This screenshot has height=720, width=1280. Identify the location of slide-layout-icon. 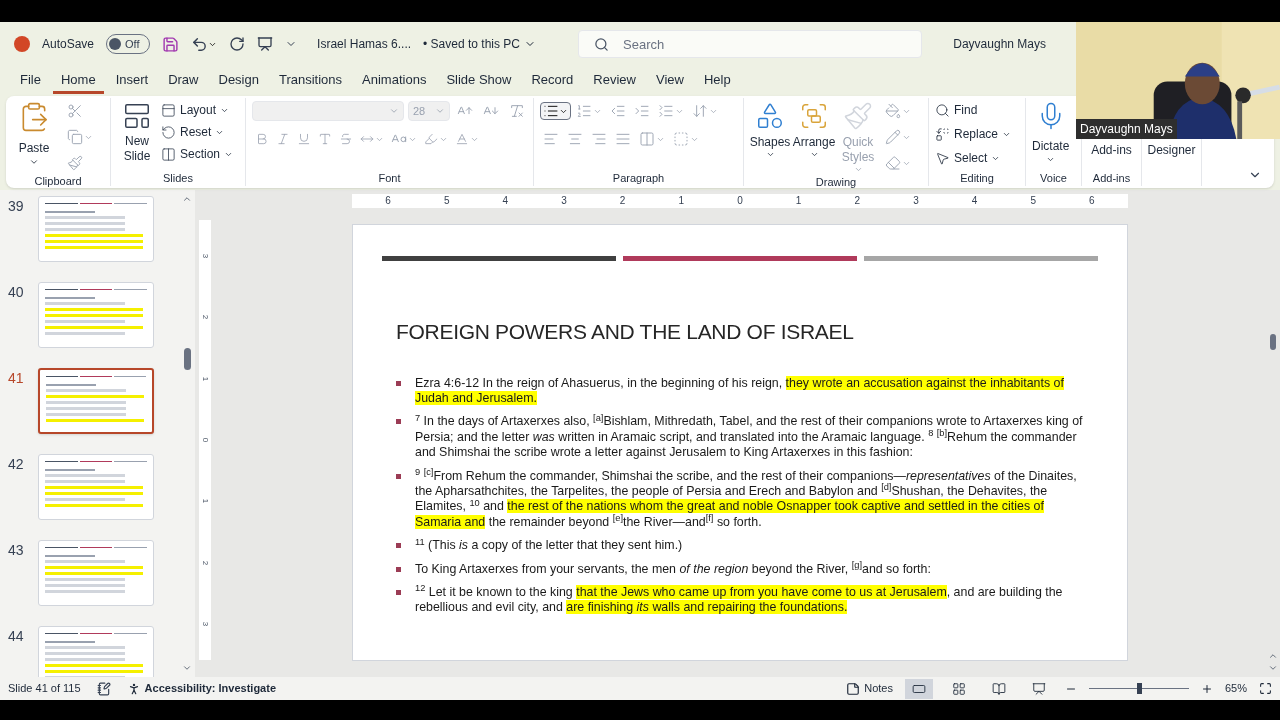
(137, 116).